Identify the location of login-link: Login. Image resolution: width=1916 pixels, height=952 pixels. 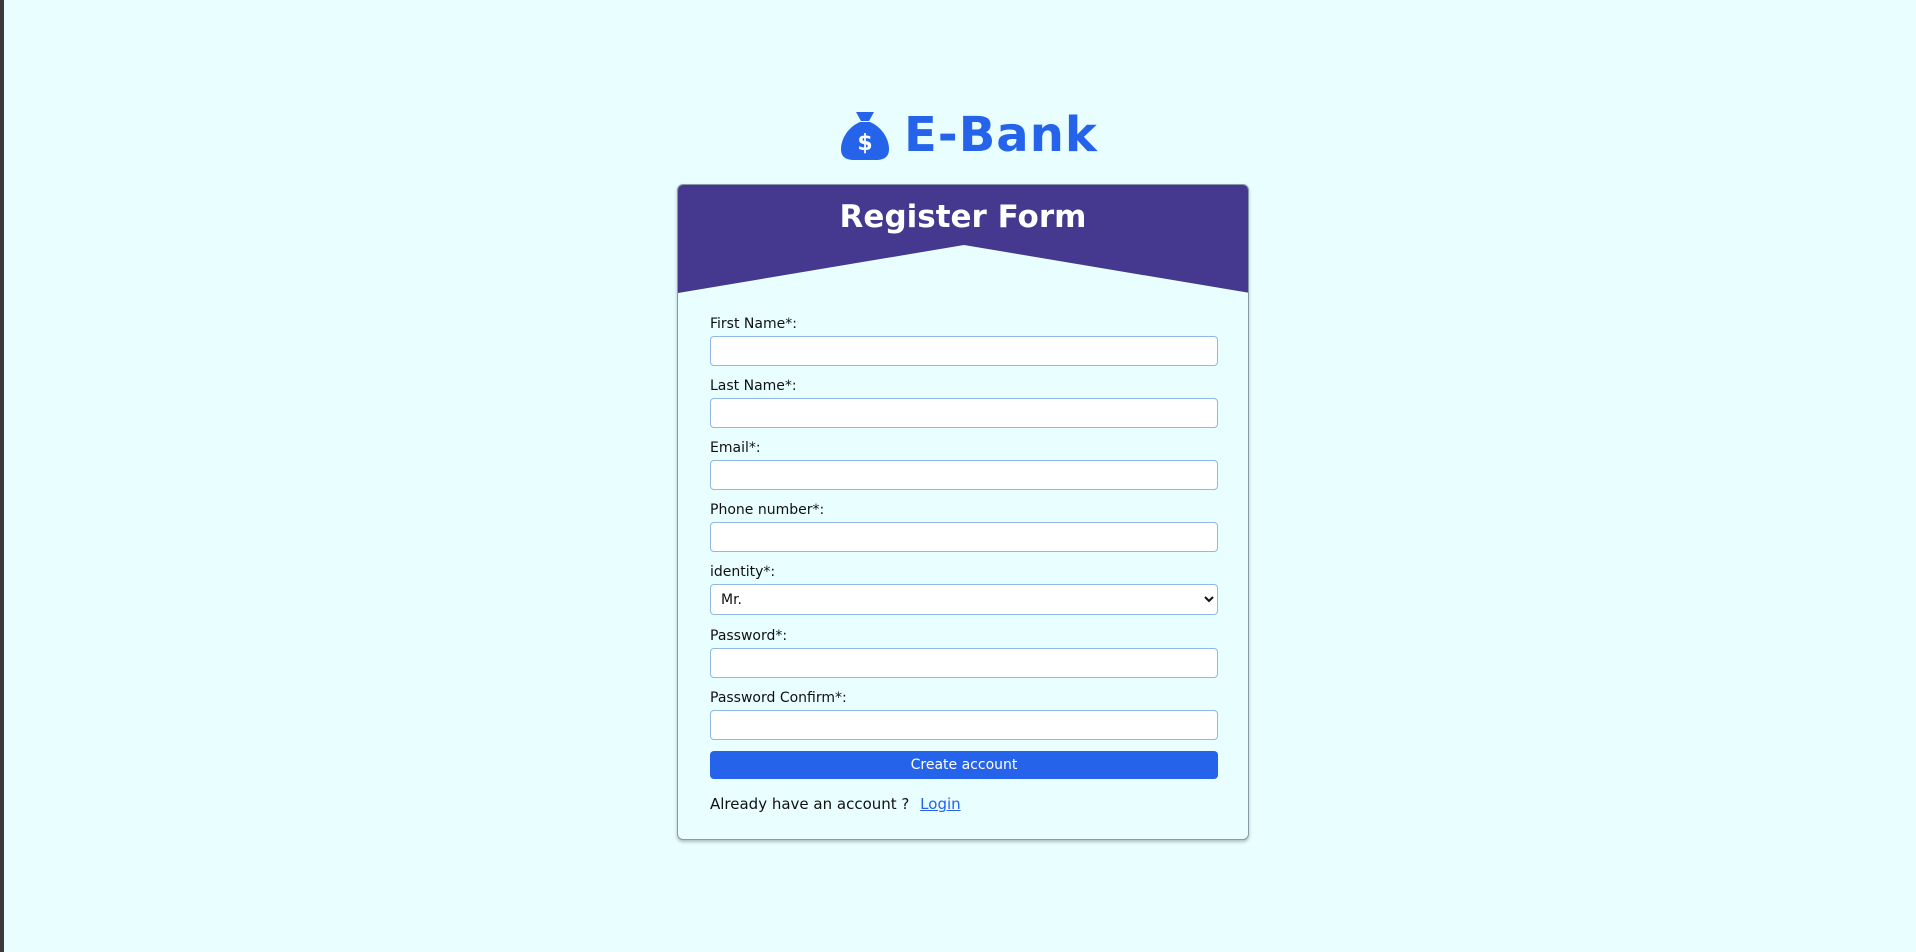
(940, 804).